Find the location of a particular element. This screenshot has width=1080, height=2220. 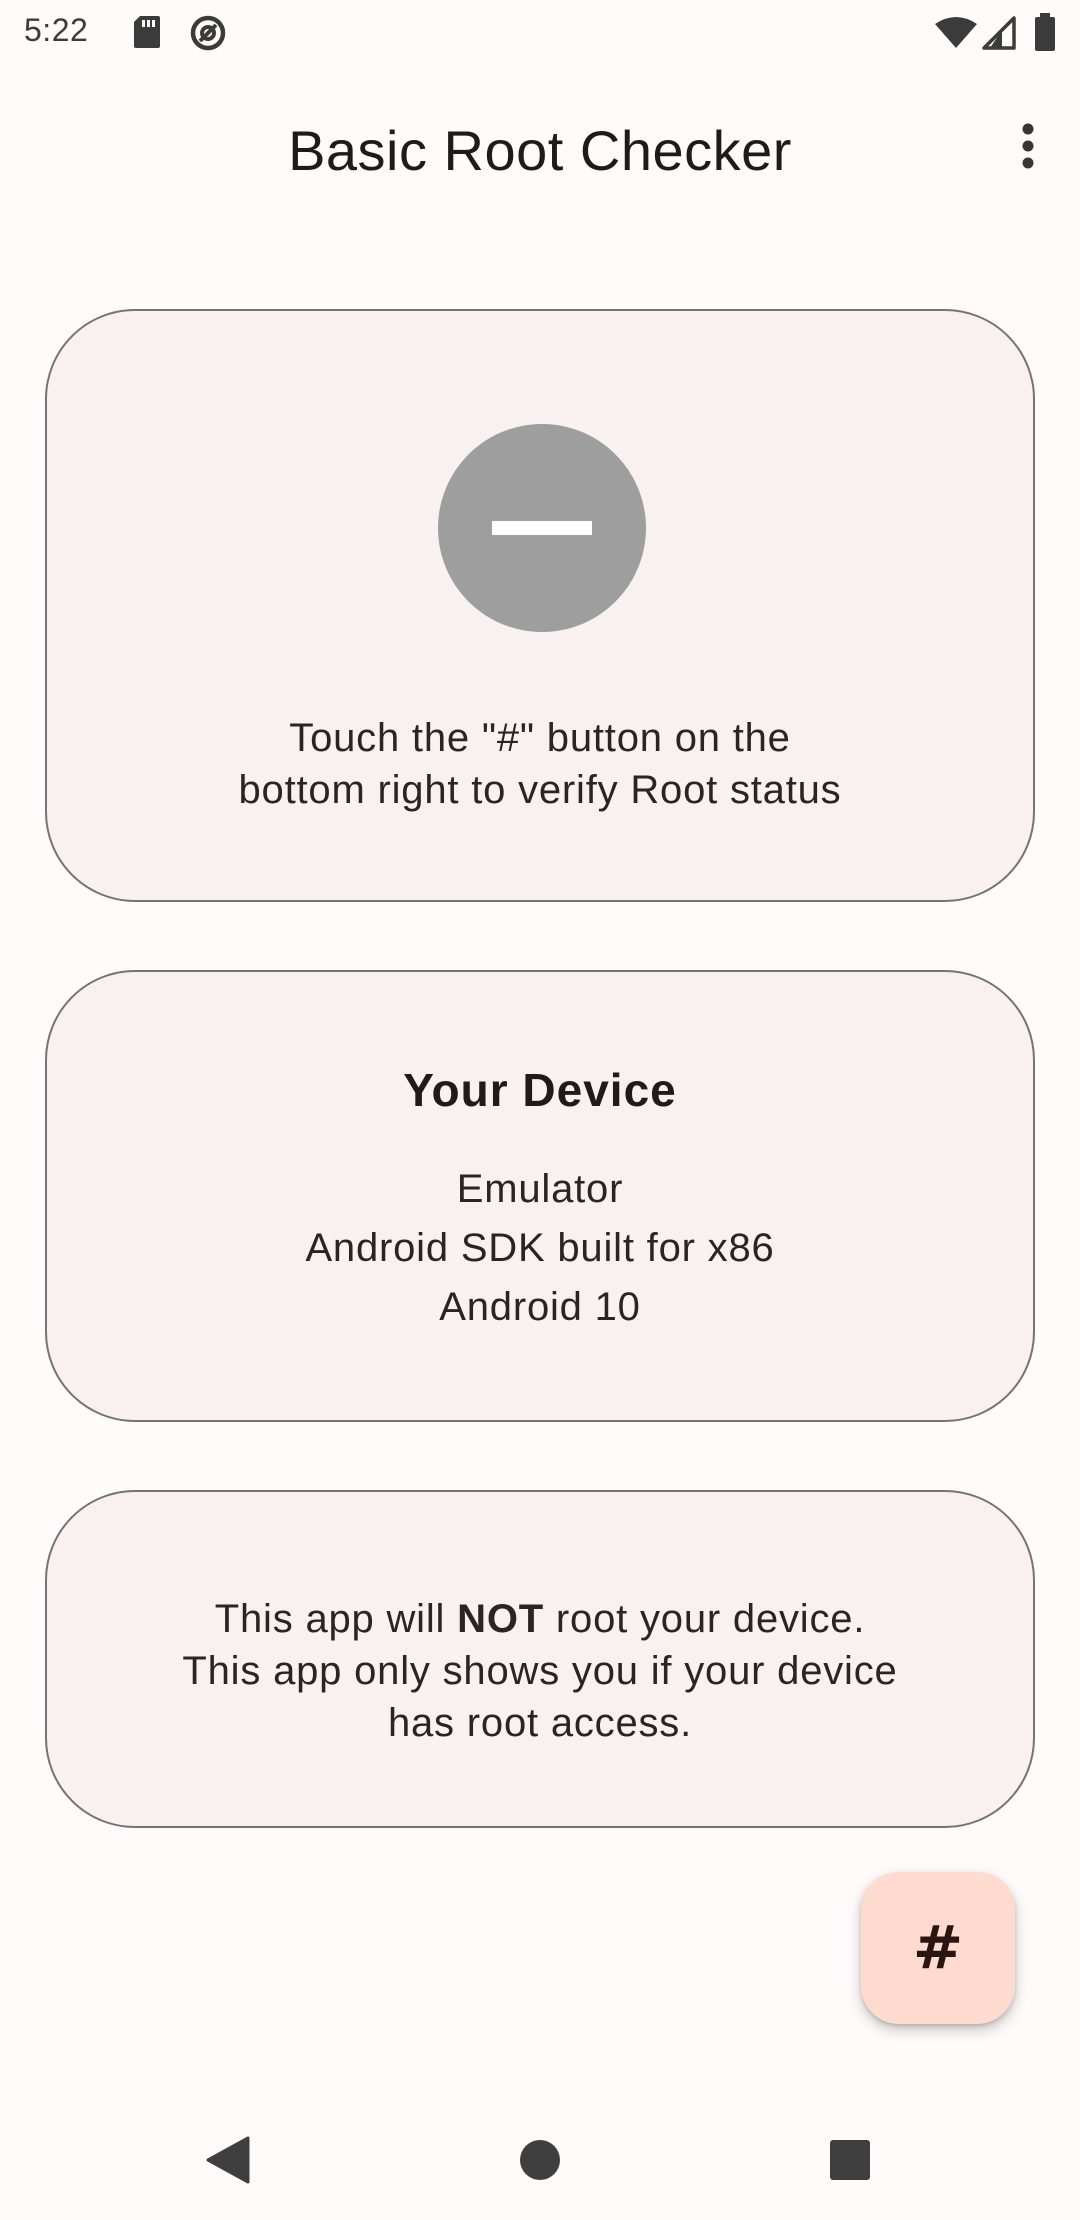

hash-icon: # is located at coordinates (938, 1948).